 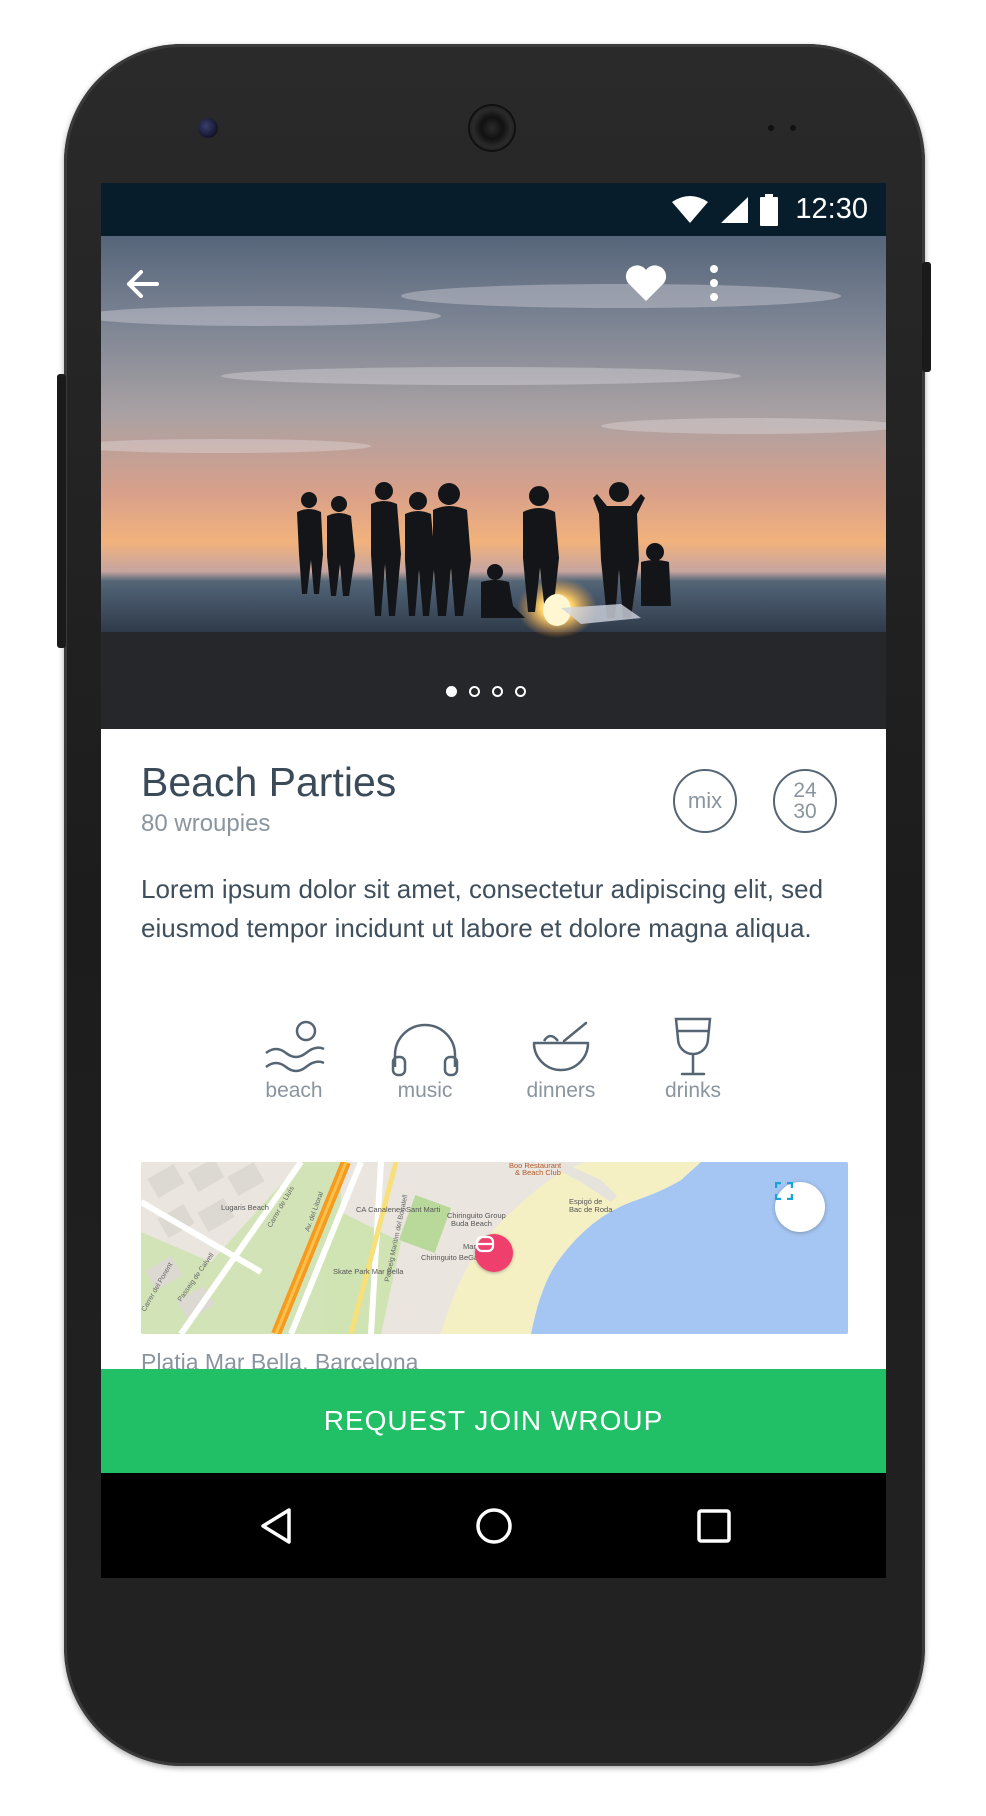 What do you see at coordinates (591, 1209) in the screenshot?
I see `svg-text: Bac de Roda` at bounding box center [591, 1209].